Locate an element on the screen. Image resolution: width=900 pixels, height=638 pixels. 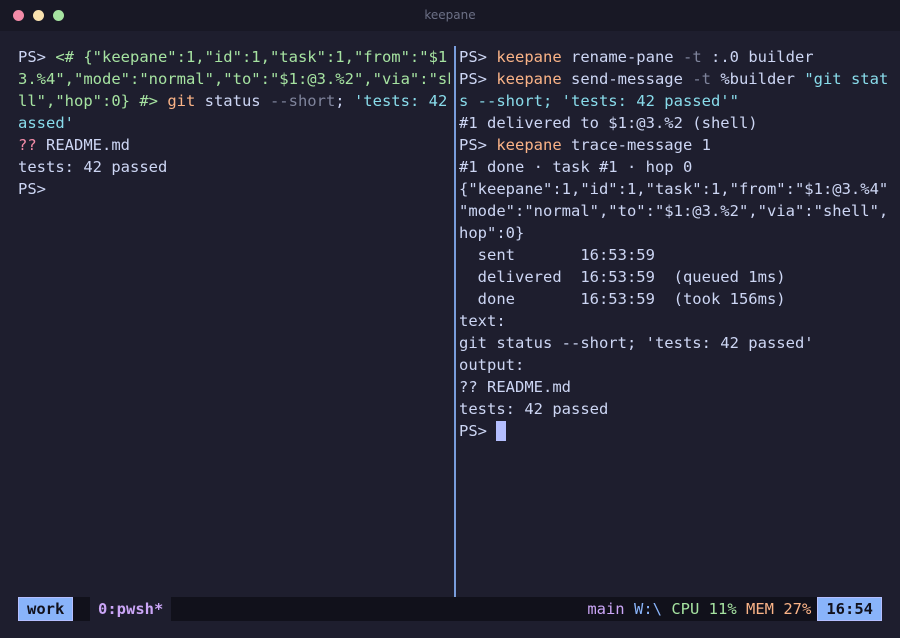
terminal-line: assed' is located at coordinates (234, 123).